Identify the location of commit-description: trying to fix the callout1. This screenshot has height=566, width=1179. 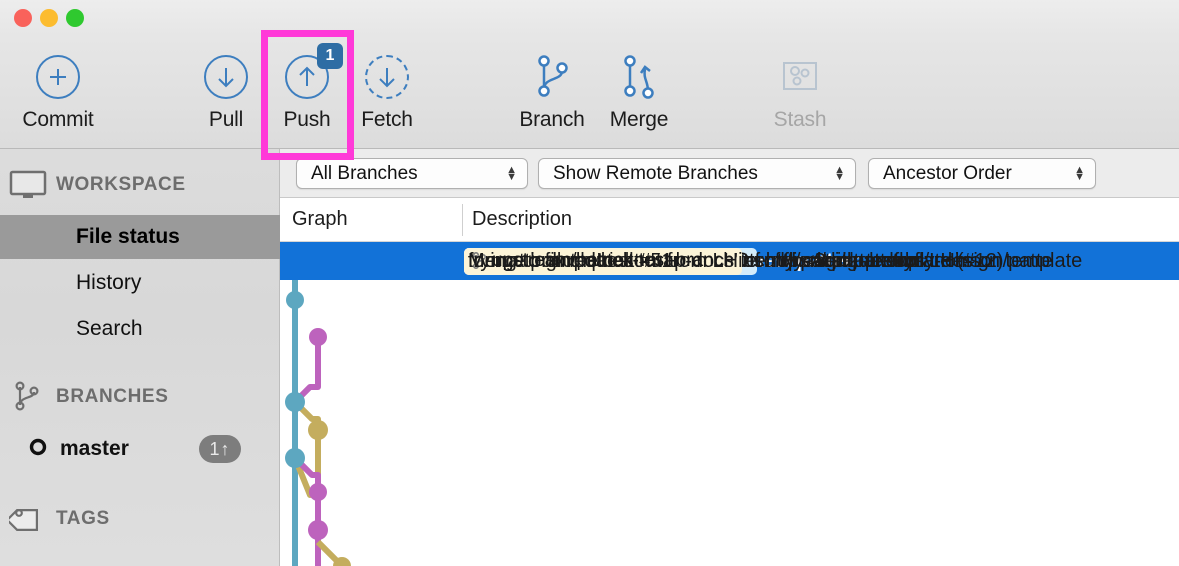
(570, 260).